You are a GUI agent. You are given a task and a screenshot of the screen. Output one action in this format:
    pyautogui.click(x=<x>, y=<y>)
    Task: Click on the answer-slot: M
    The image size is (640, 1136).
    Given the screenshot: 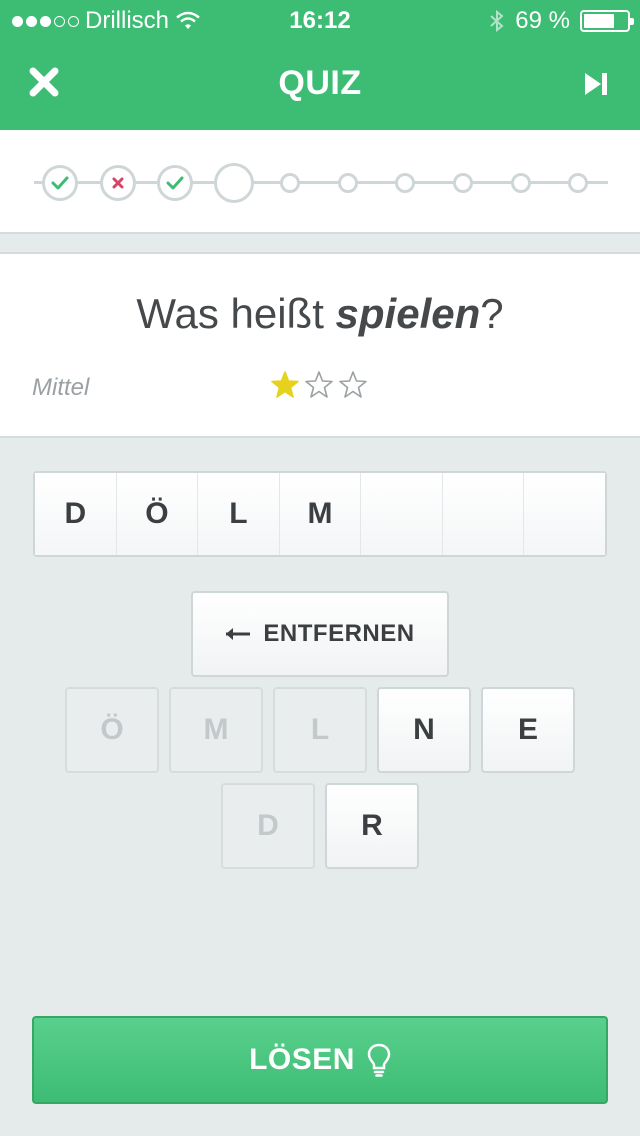 What is the action you would take?
    pyautogui.click(x=320, y=514)
    